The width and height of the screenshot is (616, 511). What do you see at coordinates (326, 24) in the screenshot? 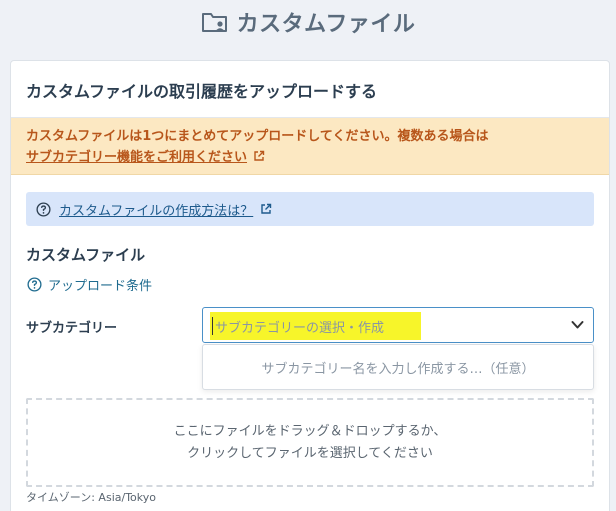
I see `page-title: カスタムファイル` at bounding box center [326, 24].